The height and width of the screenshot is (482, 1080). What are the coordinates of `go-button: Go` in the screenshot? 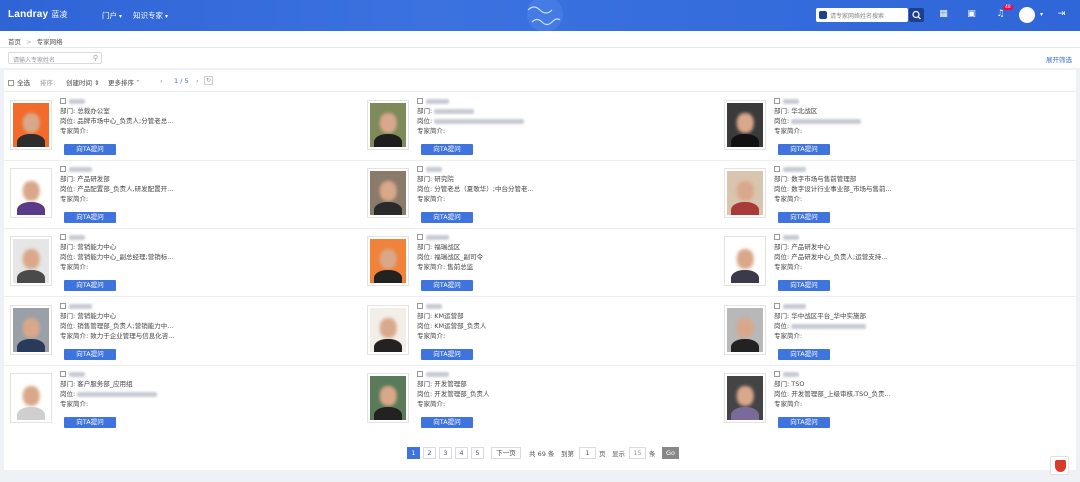 It's located at (670, 453).